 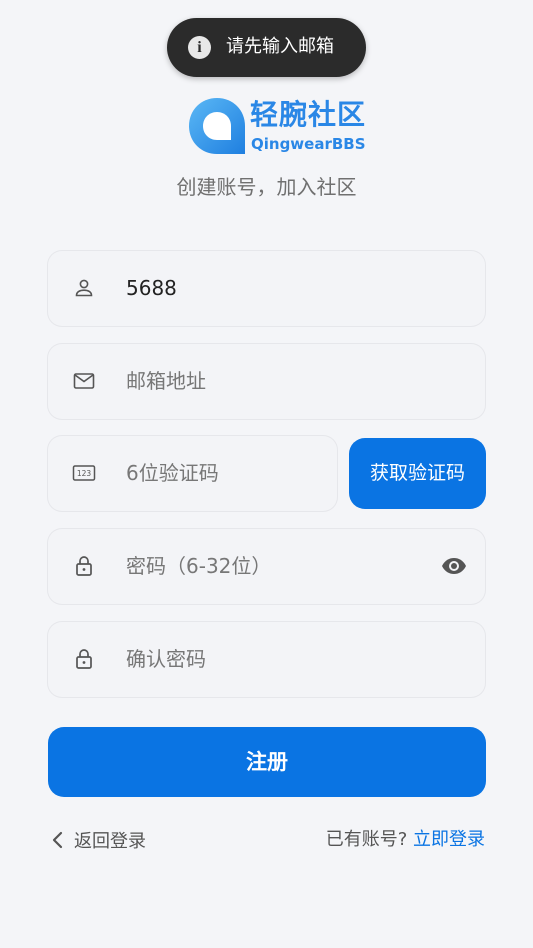 What do you see at coordinates (417, 473) in the screenshot?
I see `get-code-button: 获取验证码` at bounding box center [417, 473].